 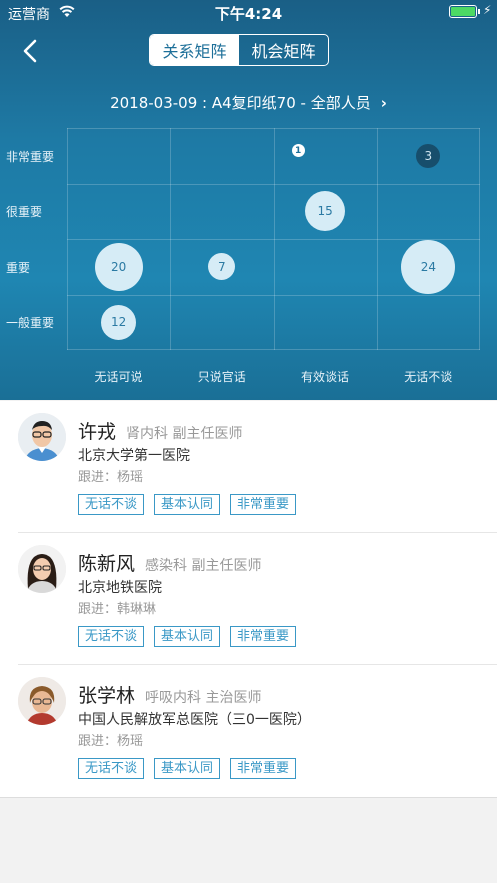 What do you see at coordinates (107, 564) in the screenshot?
I see `contact-name: 陈新风` at bounding box center [107, 564].